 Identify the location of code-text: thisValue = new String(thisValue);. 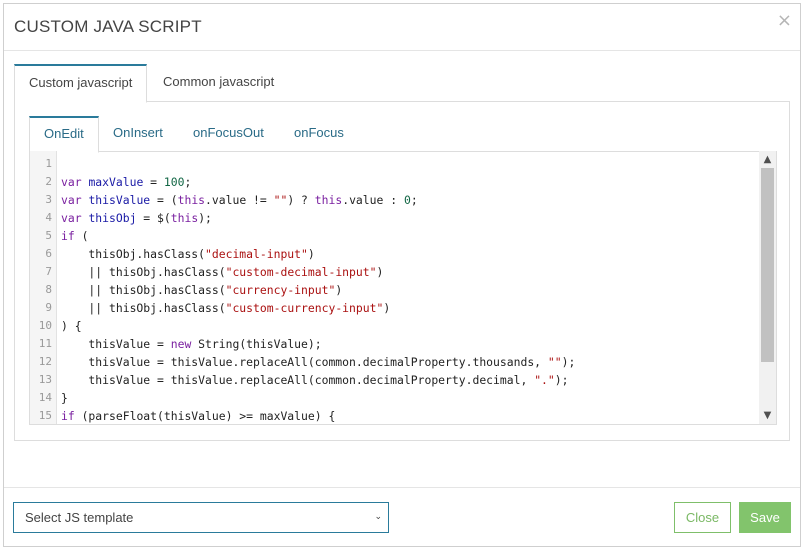
(191, 344).